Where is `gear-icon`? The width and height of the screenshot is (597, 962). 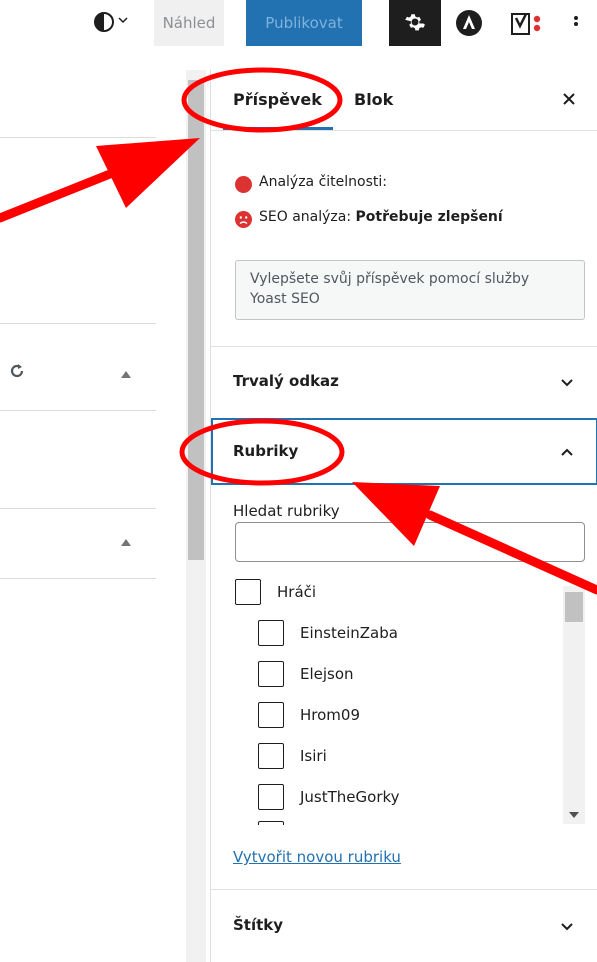 gear-icon is located at coordinates (415, 22).